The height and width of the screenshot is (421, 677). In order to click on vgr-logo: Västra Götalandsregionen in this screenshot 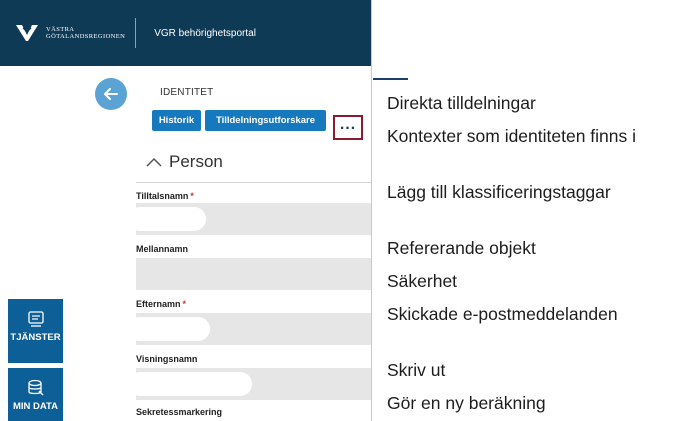, I will do `click(69, 33)`.